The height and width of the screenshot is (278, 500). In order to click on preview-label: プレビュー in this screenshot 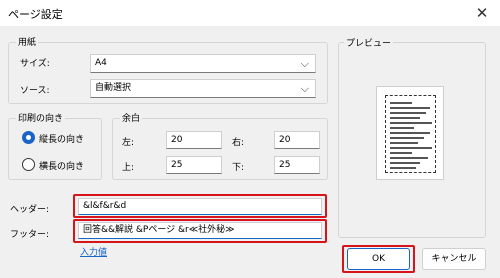, I will do `click(369, 42)`.